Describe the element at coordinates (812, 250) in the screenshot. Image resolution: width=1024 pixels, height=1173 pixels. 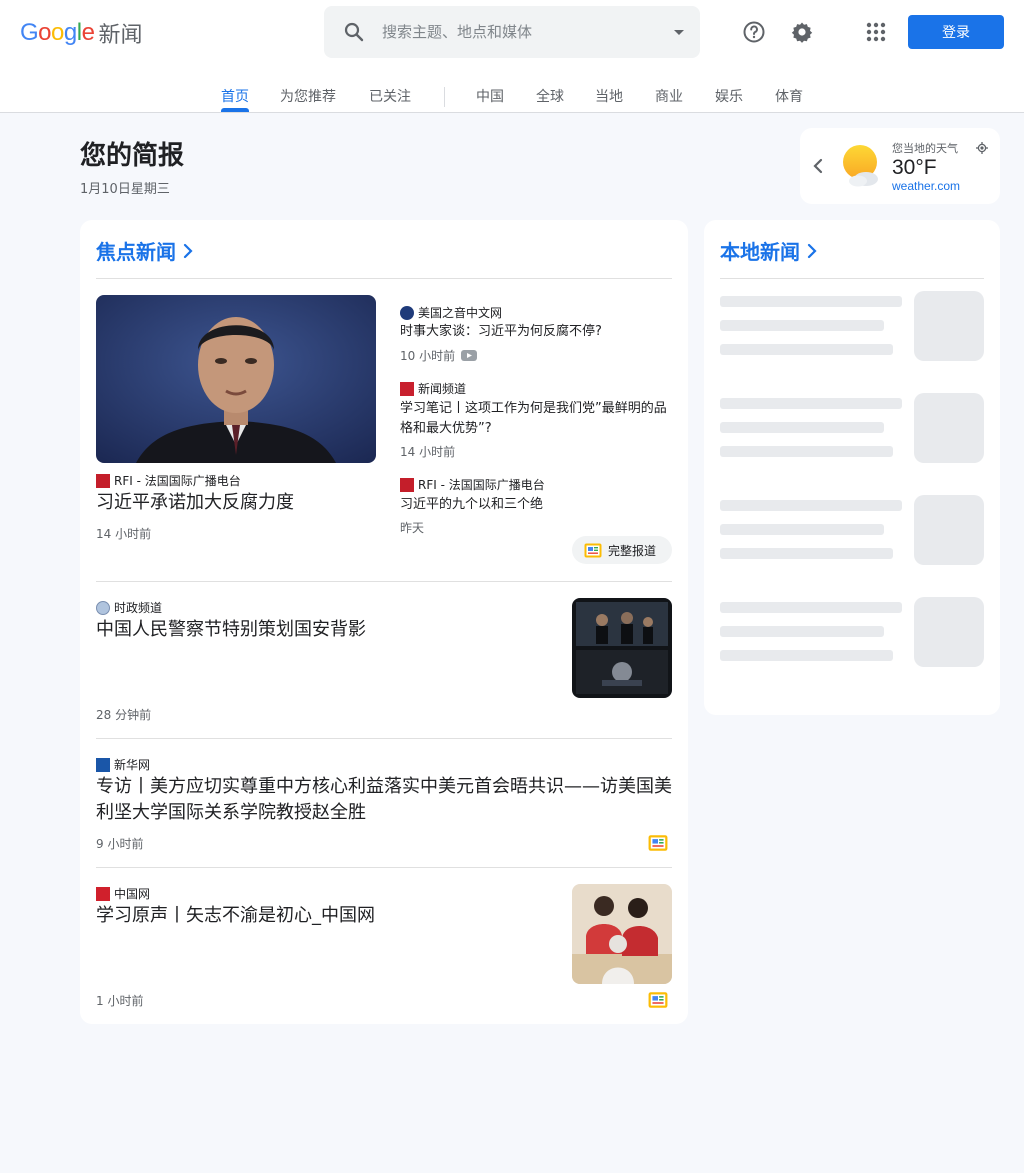
I see `chevron-right-icon` at that location.